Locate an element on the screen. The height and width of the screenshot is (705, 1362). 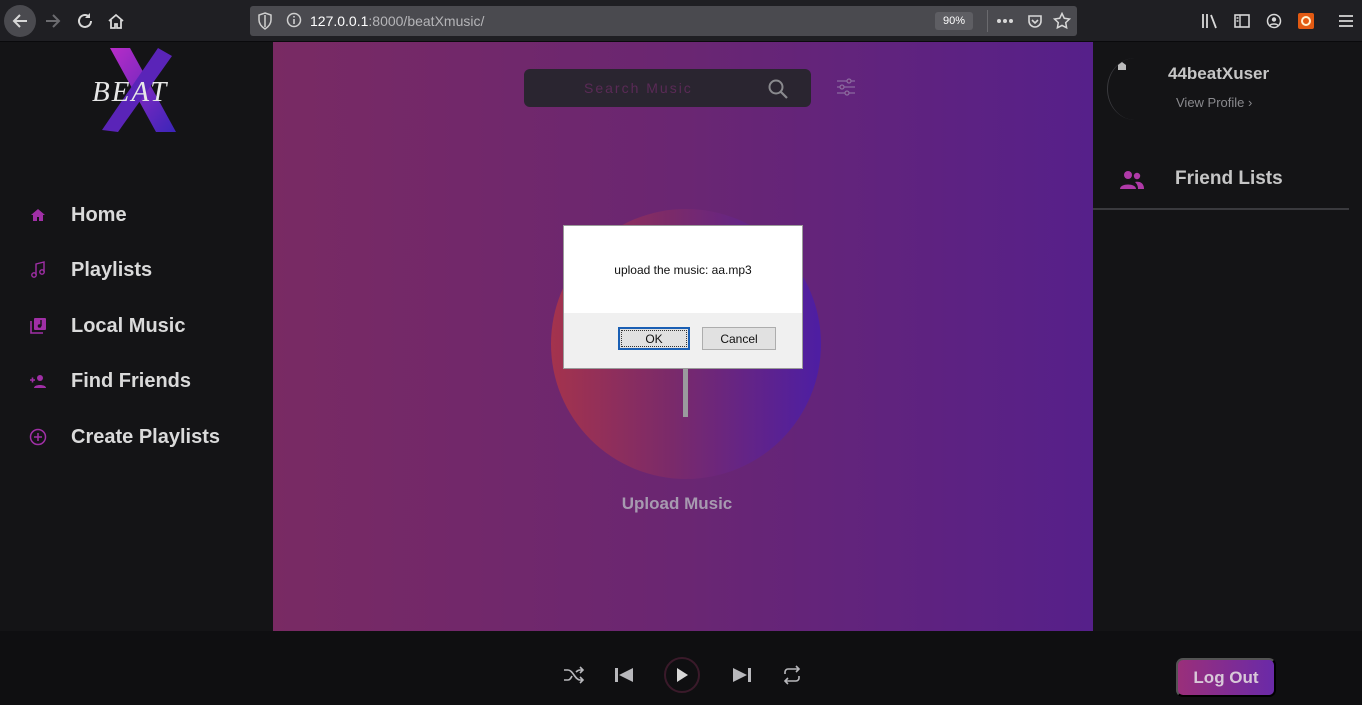
play-icon is located at coordinates (682, 675).